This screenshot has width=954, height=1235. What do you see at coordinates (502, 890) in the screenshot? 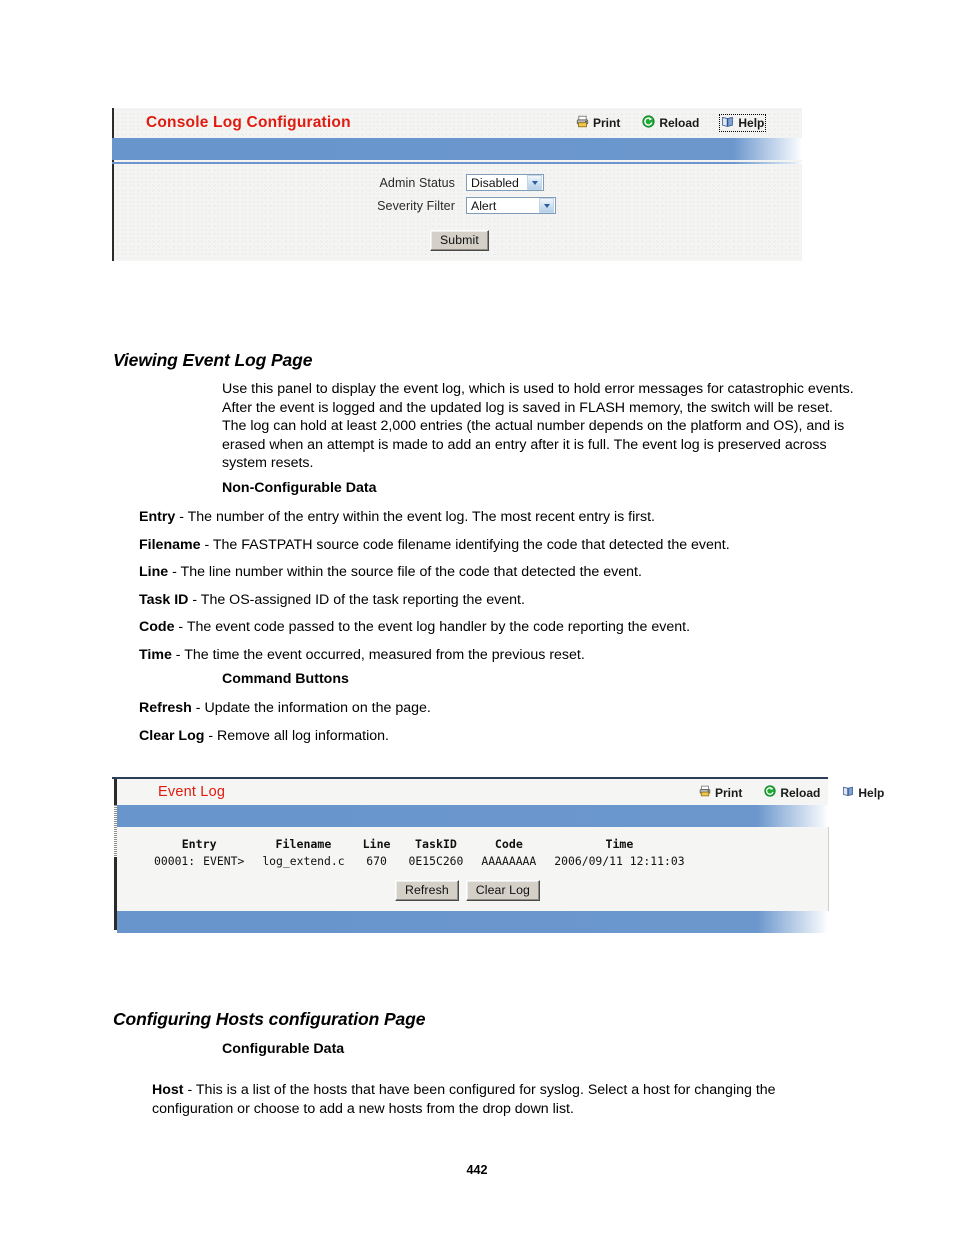
I see `clear-log-button: Clear Log` at bounding box center [502, 890].